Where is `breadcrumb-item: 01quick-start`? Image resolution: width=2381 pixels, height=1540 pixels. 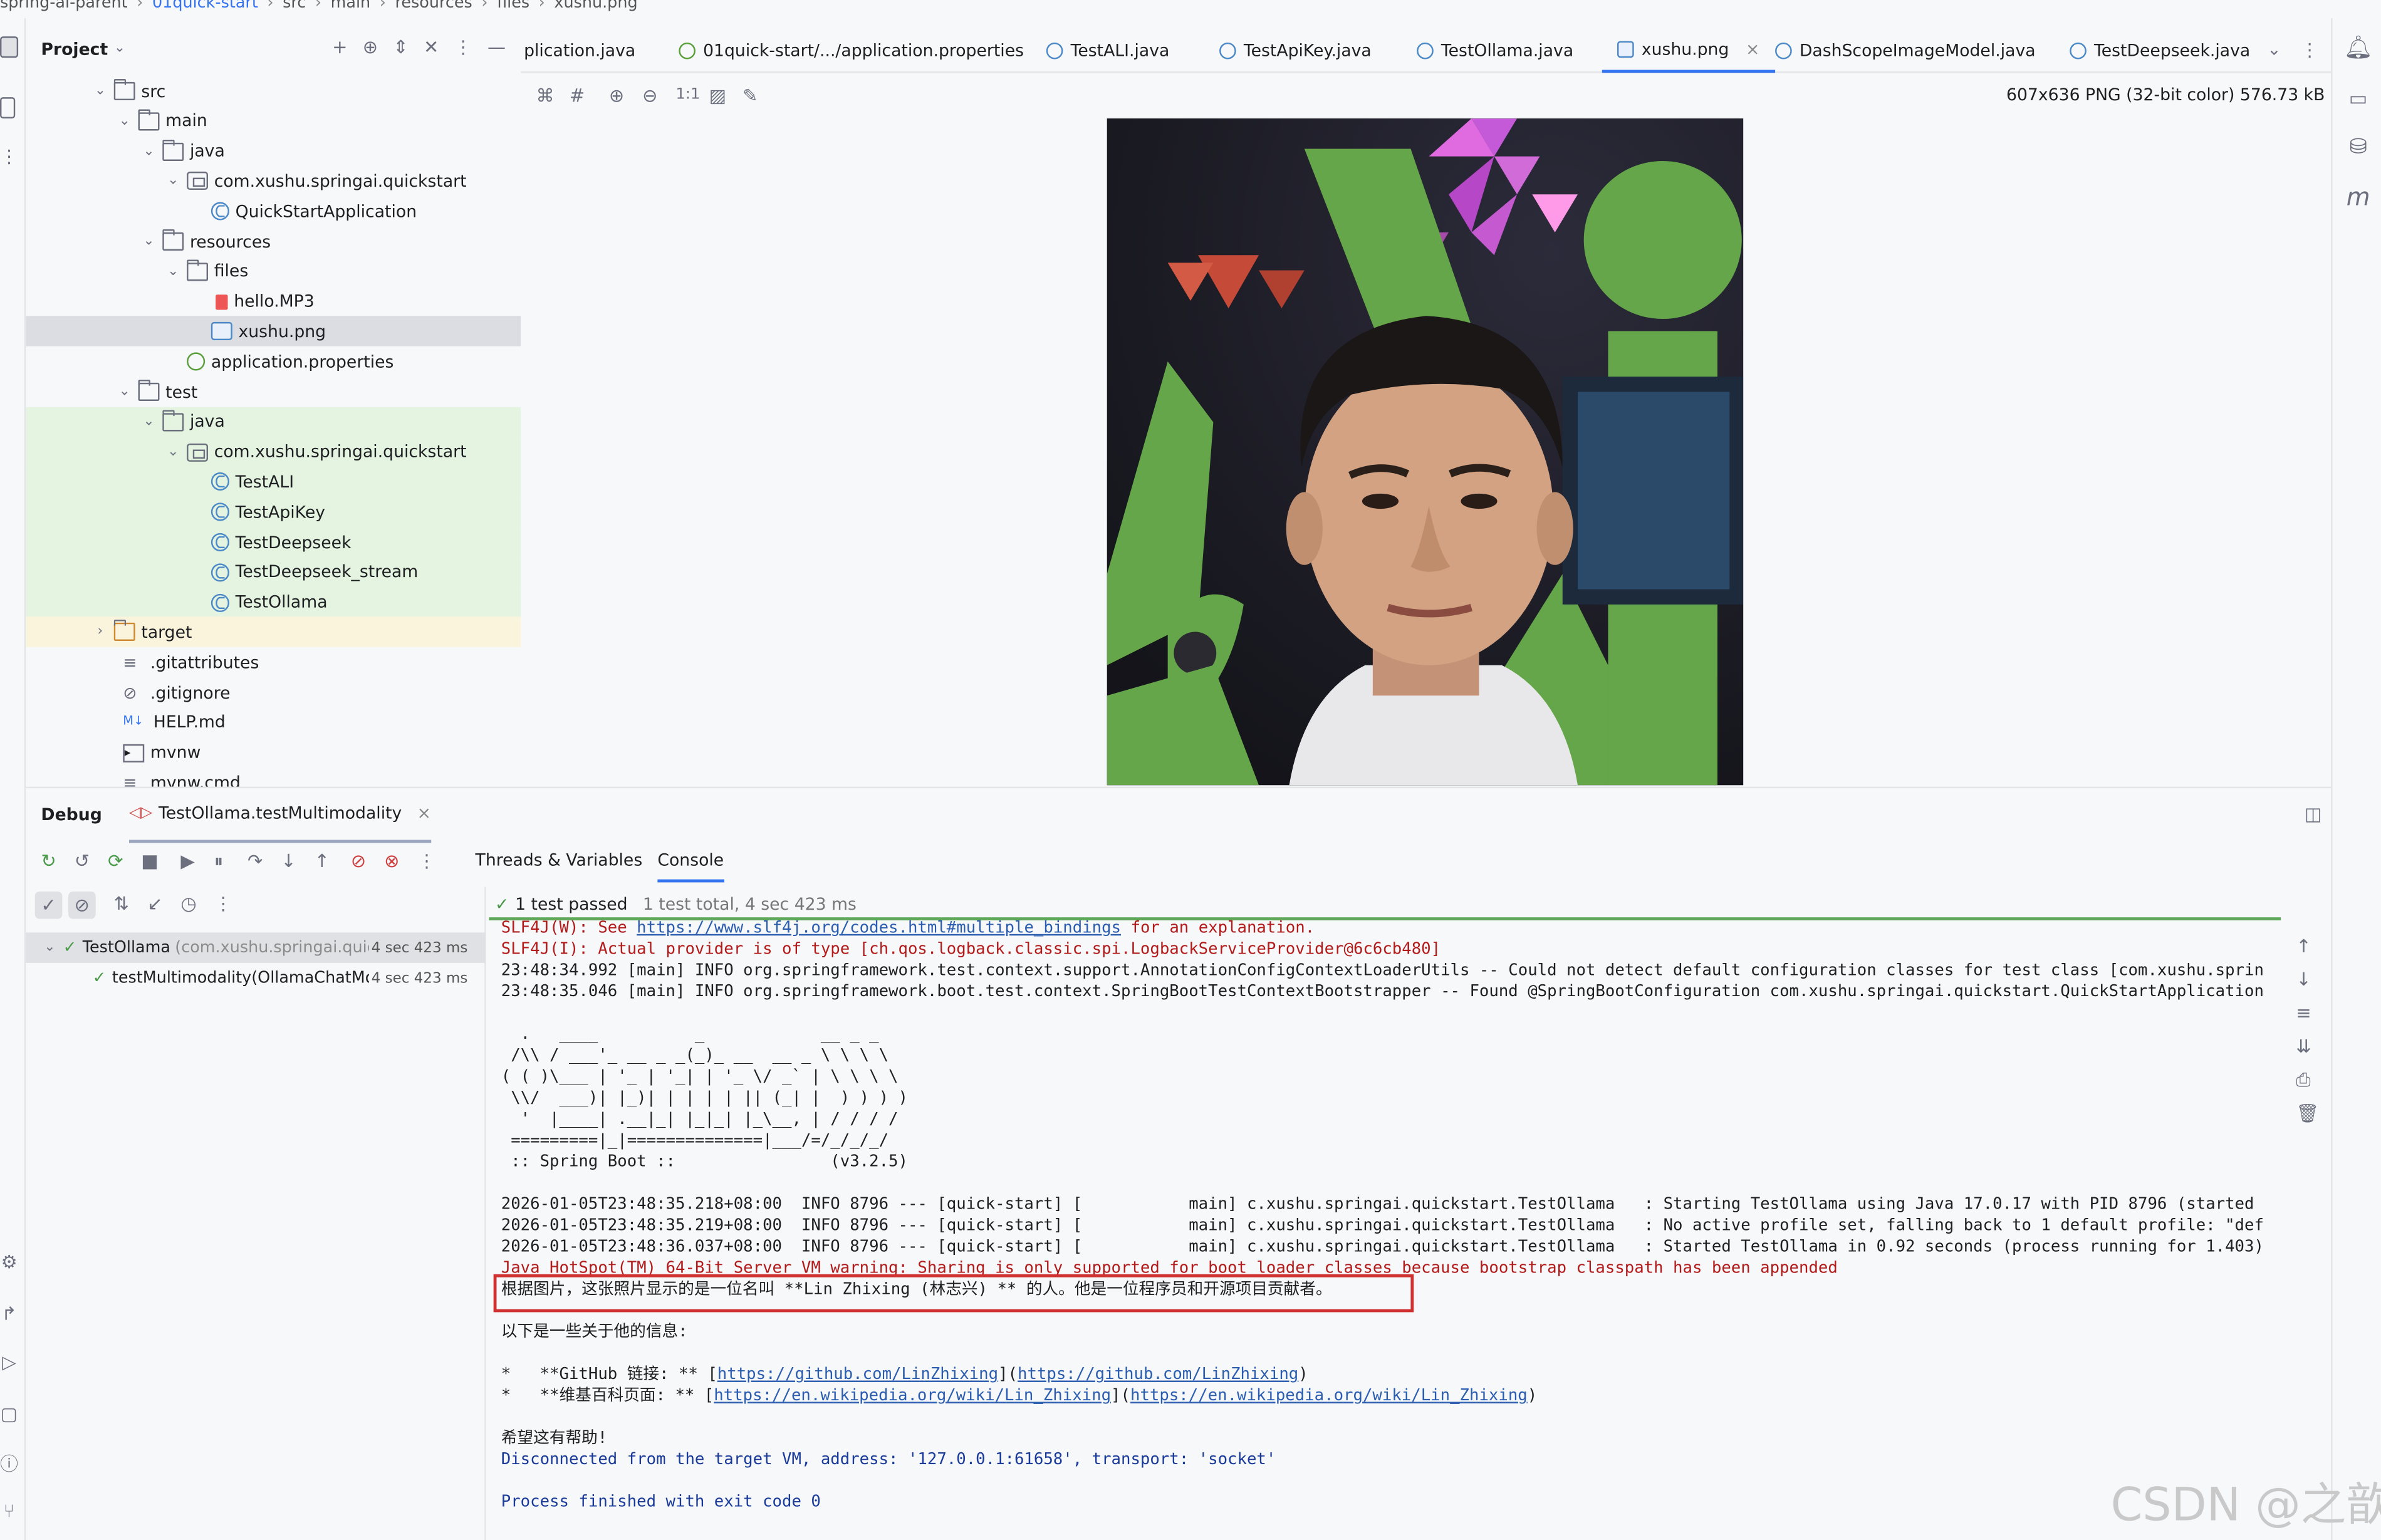
breadcrumb-item: 01quick-start is located at coordinates (205, 7).